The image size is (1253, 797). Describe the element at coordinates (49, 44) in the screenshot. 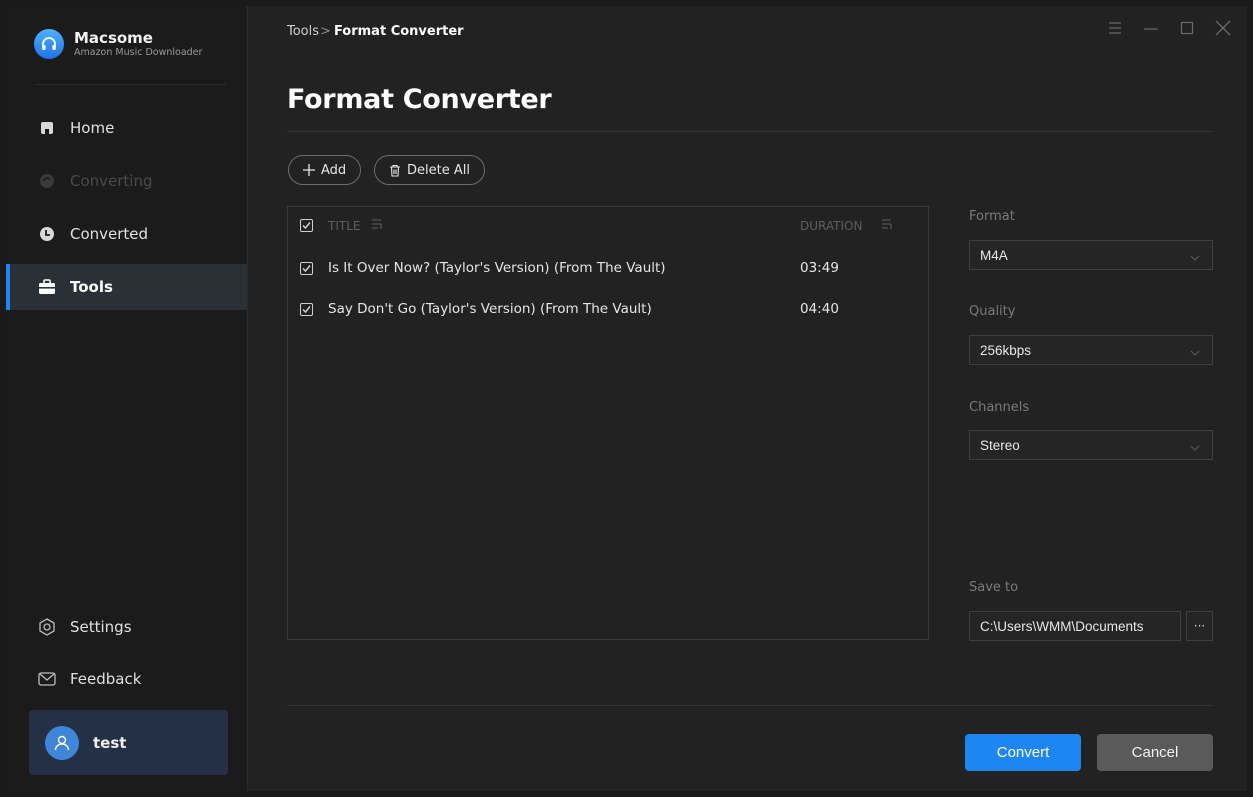

I see `headphones-logo-icon` at that location.